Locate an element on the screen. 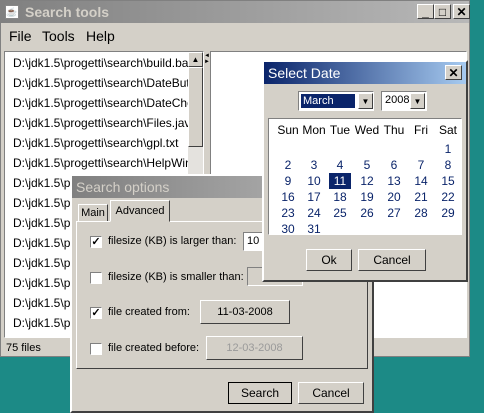 This screenshot has height=413, width=484. select-date-title: Select Date is located at coordinates (304, 73).